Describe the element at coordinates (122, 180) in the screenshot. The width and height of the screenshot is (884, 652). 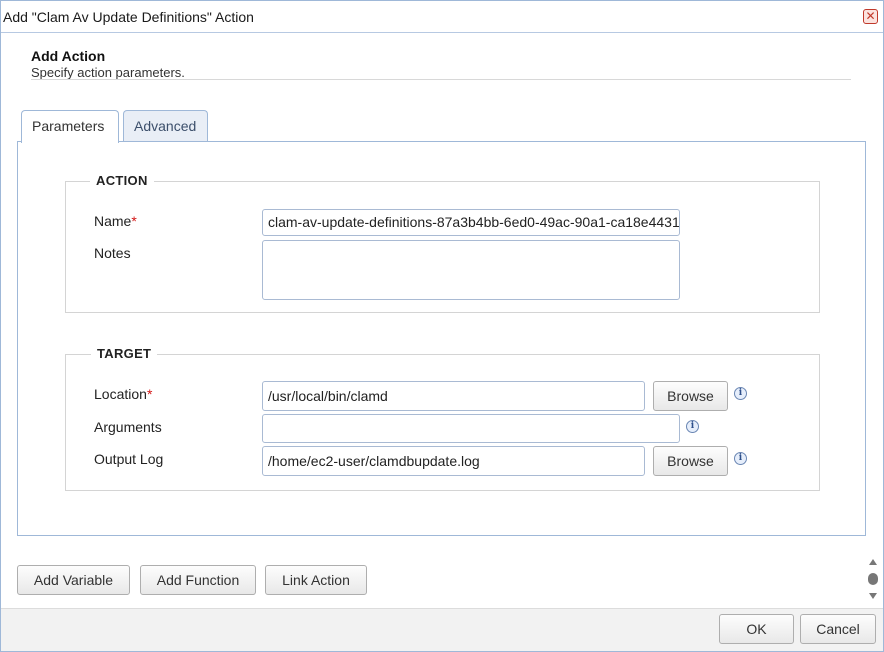
I see `action-legend: ACTION` at that location.